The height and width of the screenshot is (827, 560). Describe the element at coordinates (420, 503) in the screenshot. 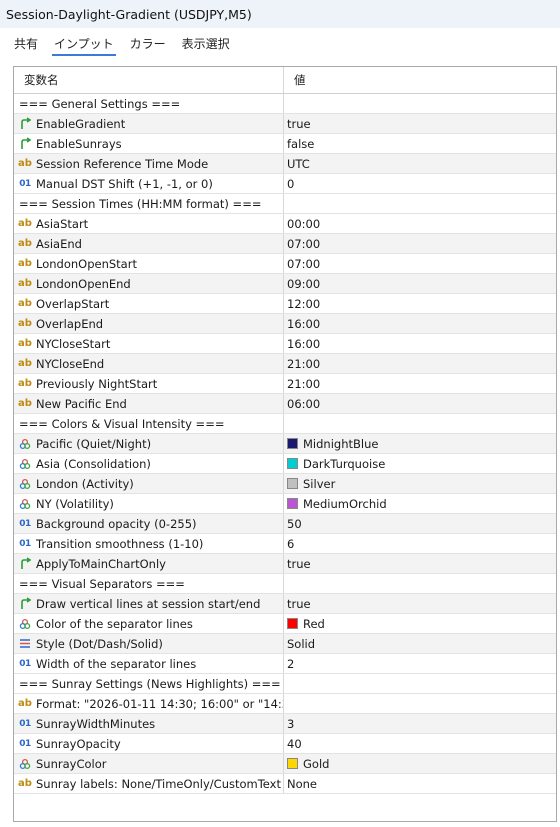

I see `value-cell: MediumOrchid` at that location.